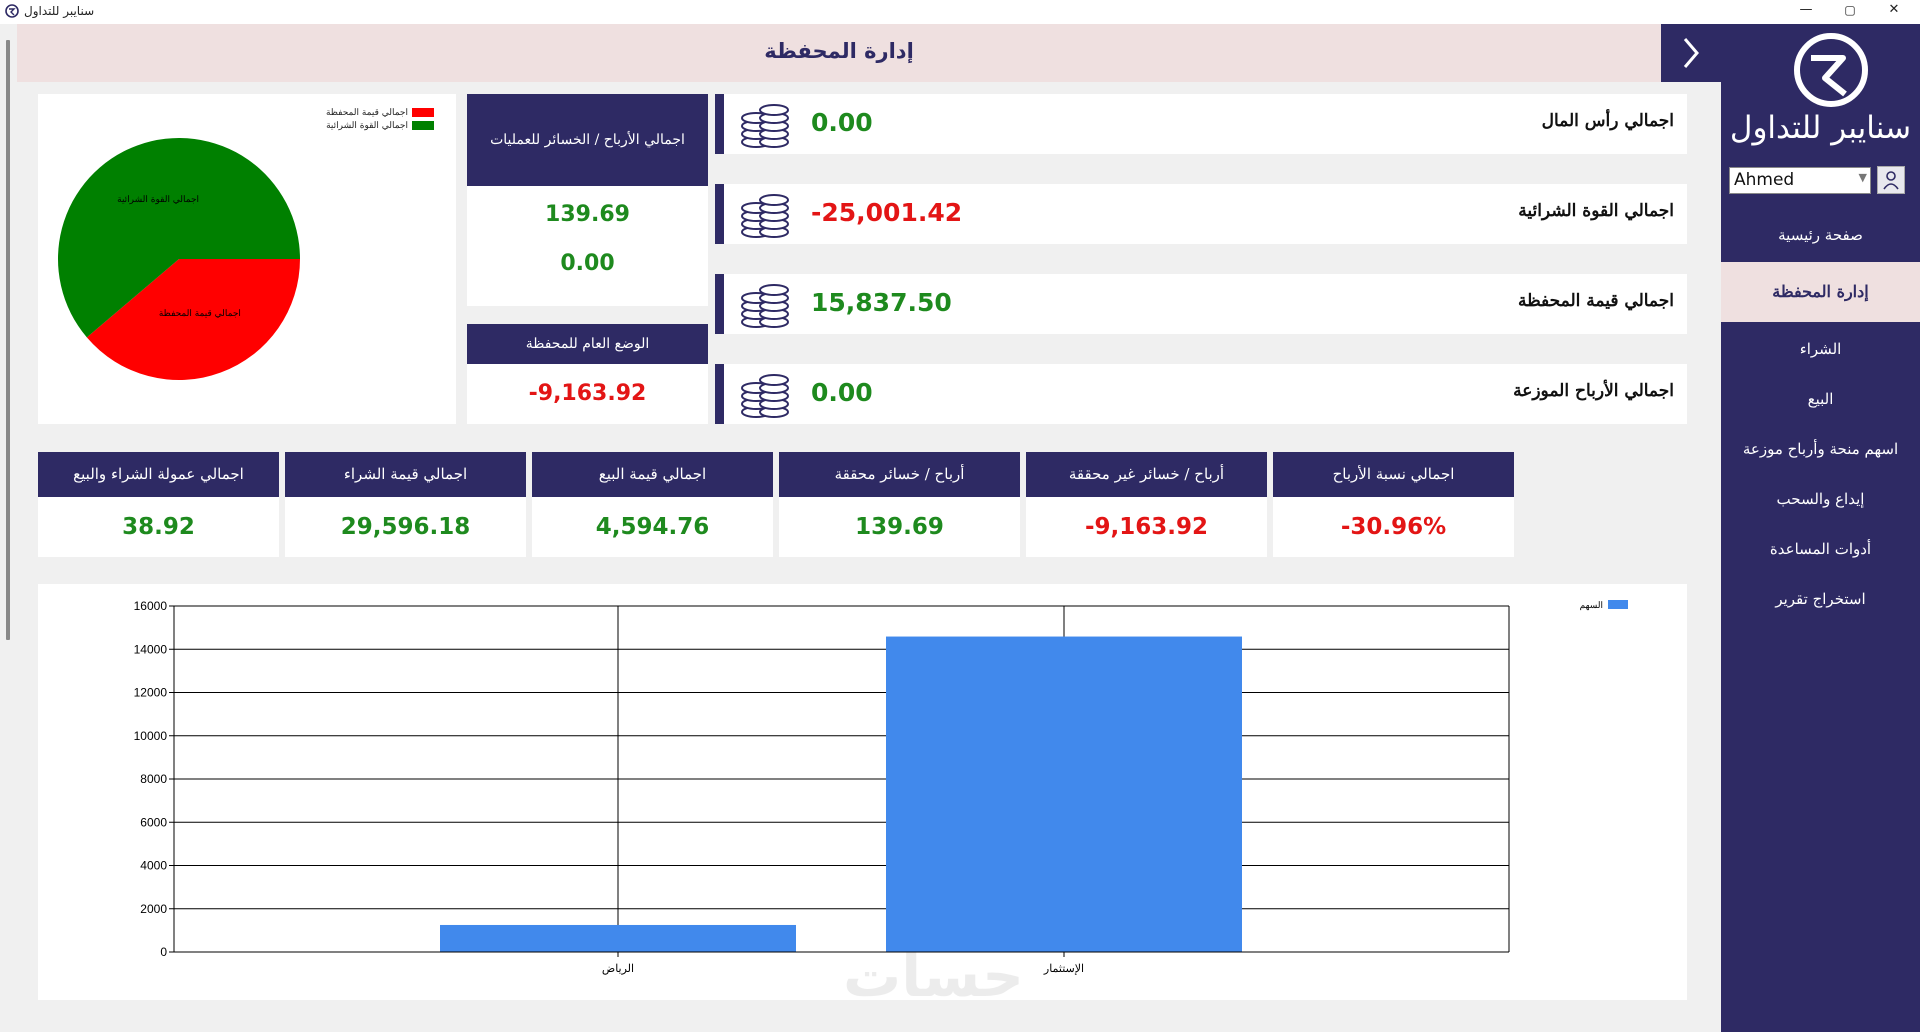 The width and height of the screenshot is (1920, 1032). I want to click on kpi-value: 38.92, so click(158, 527).